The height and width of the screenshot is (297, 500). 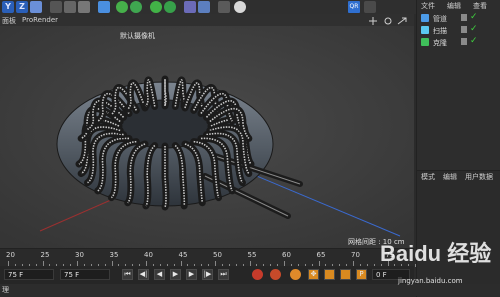 What do you see at coordinates (224, 7) in the screenshot?
I see `floor-button` at bounding box center [224, 7].